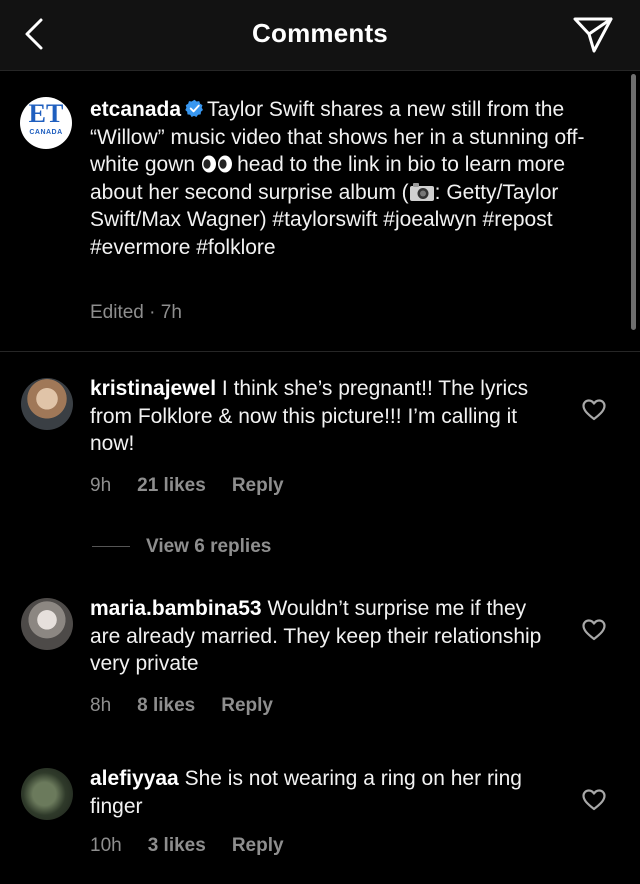 Image resolution: width=640 pixels, height=884 pixels. I want to click on comment-username: alefiyyaa, so click(134, 778).